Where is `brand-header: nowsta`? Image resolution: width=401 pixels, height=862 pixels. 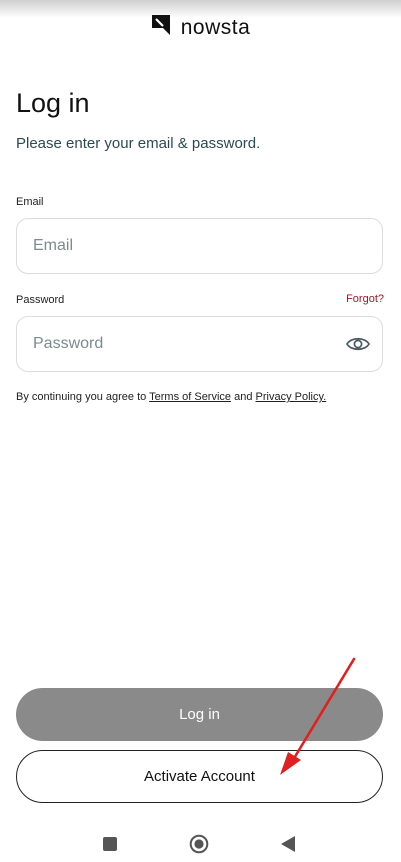 brand-header: nowsta is located at coordinates (200, 27).